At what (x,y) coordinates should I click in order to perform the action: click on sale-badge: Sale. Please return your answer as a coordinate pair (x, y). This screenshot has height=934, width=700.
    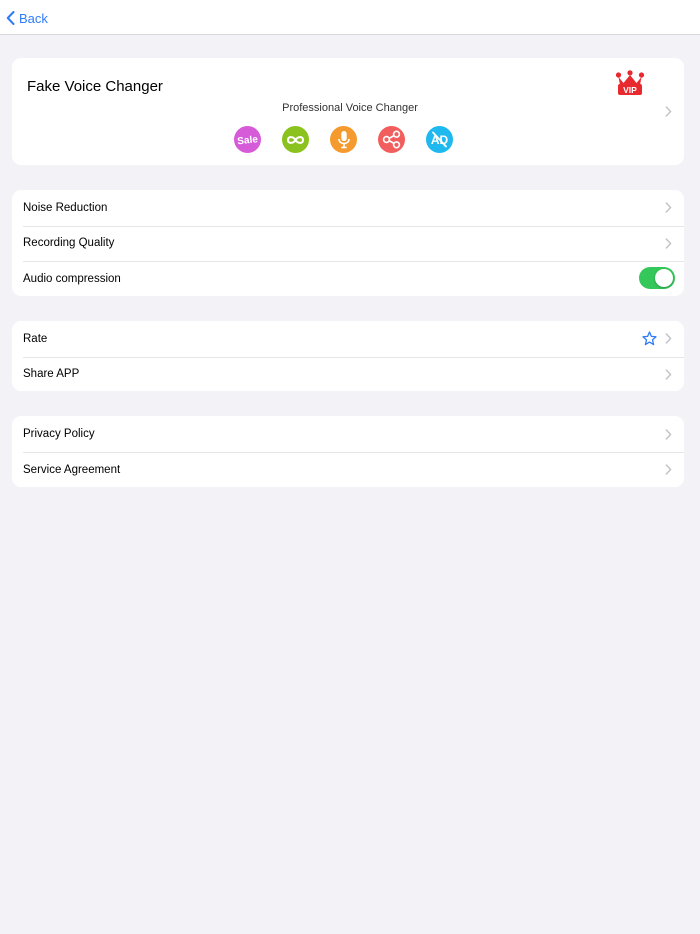
    Looking at the image, I should click on (248, 140).